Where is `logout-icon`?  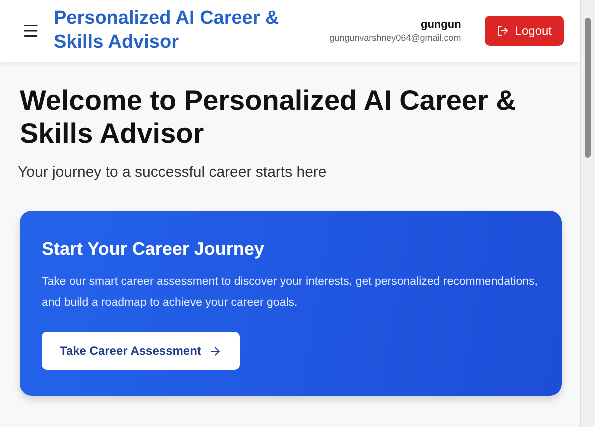
logout-icon is located at coordinates (503, 31).